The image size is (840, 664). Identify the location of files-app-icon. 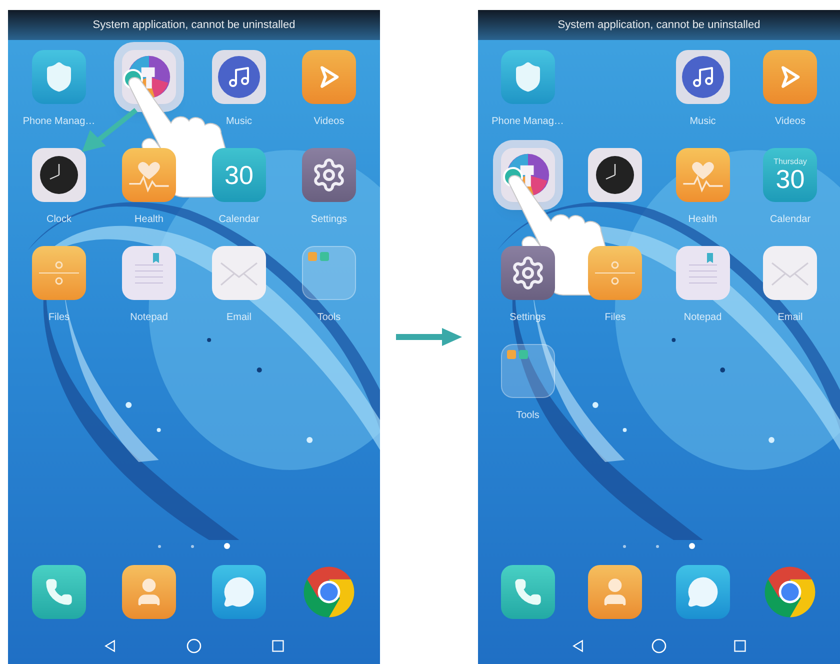
(59, 273).